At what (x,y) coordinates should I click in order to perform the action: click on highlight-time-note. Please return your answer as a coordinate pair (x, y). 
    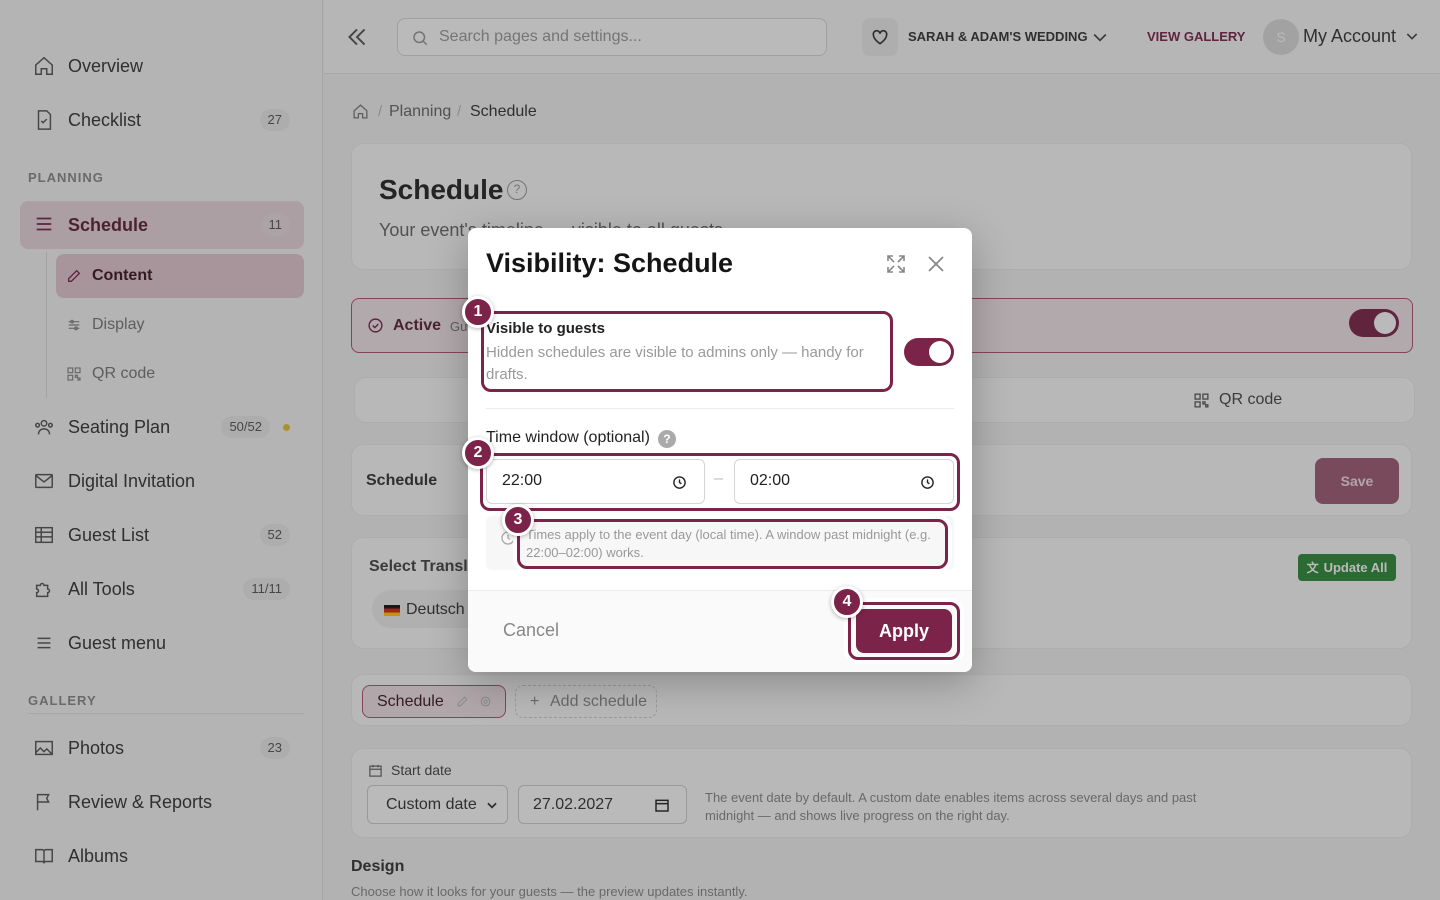
    Looking at the image, I should click on (732, 544).